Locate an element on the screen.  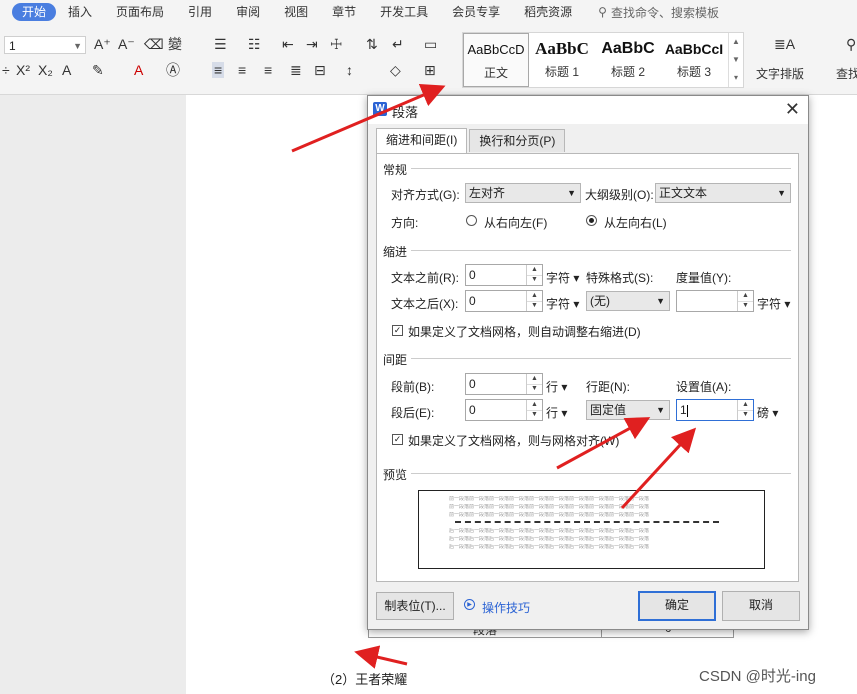
line-spacing-select: 固定值 ▼ is located at coordinates (628, 410).